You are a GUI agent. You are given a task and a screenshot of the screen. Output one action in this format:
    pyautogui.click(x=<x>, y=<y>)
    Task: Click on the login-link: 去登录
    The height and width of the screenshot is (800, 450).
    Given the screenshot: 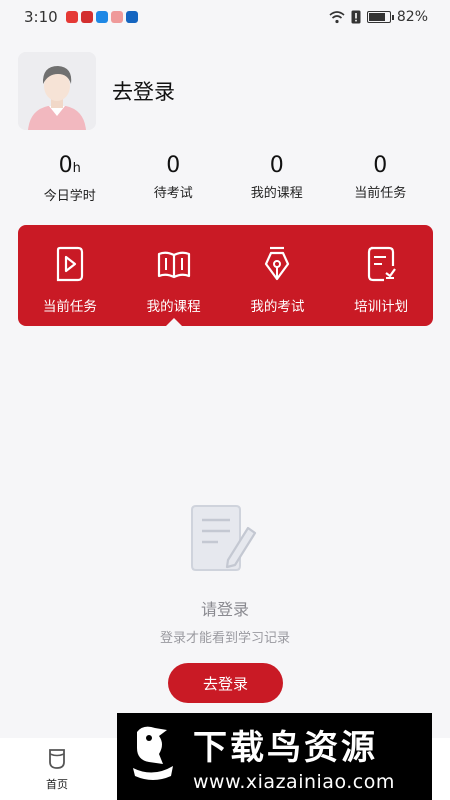 What is the action you would take?
    pyautogui.click(x=143, y=91)
    